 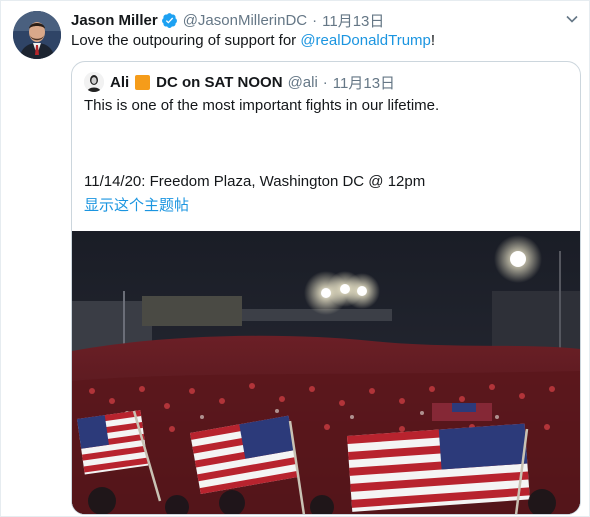 What do you see at coordinates (219, 82) in the screenshot?
I see `quoted-author-name-suffix: DC on SAT NOON` at bounding box center [219, 82].